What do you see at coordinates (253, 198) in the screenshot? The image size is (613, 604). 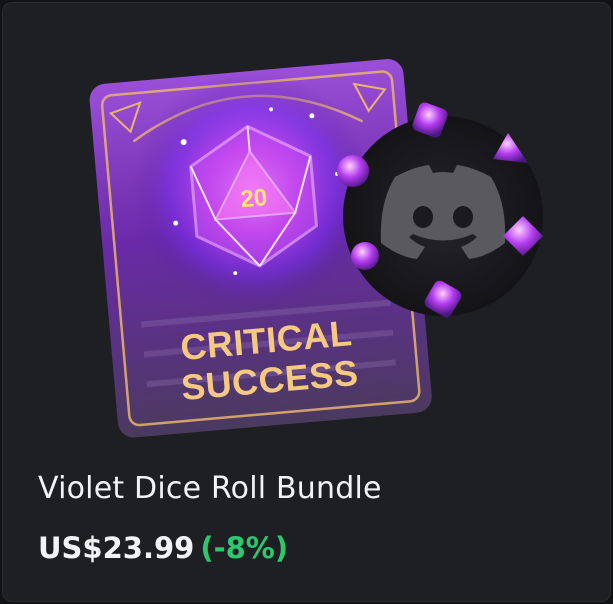 I see `die-number-label: 20` at bounding box center [253, 198].